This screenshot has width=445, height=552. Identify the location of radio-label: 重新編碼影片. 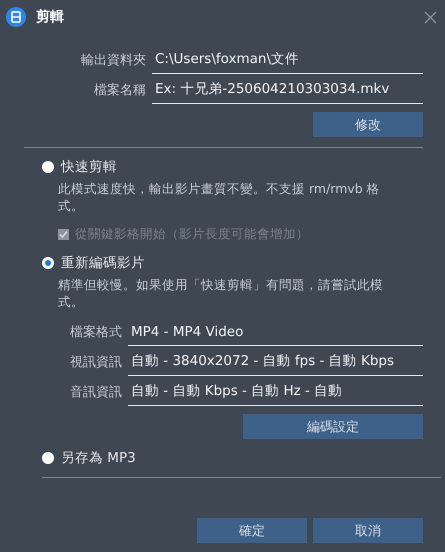
(103, 263).